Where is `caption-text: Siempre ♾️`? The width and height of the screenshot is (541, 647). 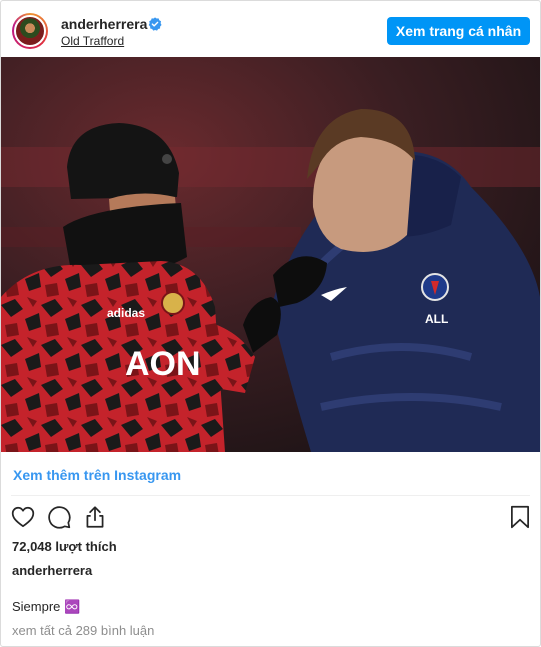 caption-text: Siempre ♾️ is located at coordinates (46, 606).